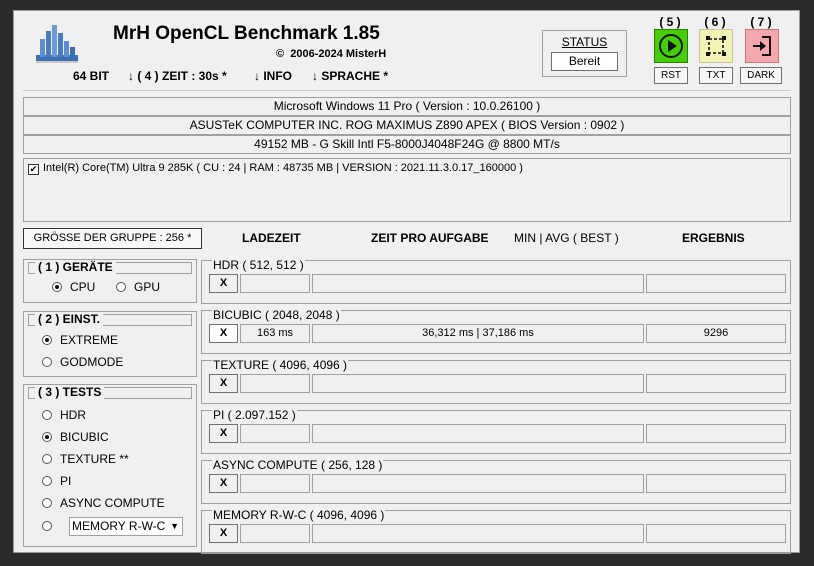 Image resolution: width=814 pixels, height=566 pixels. I want to click on radio-pi-label: PI, so click(66, 481).